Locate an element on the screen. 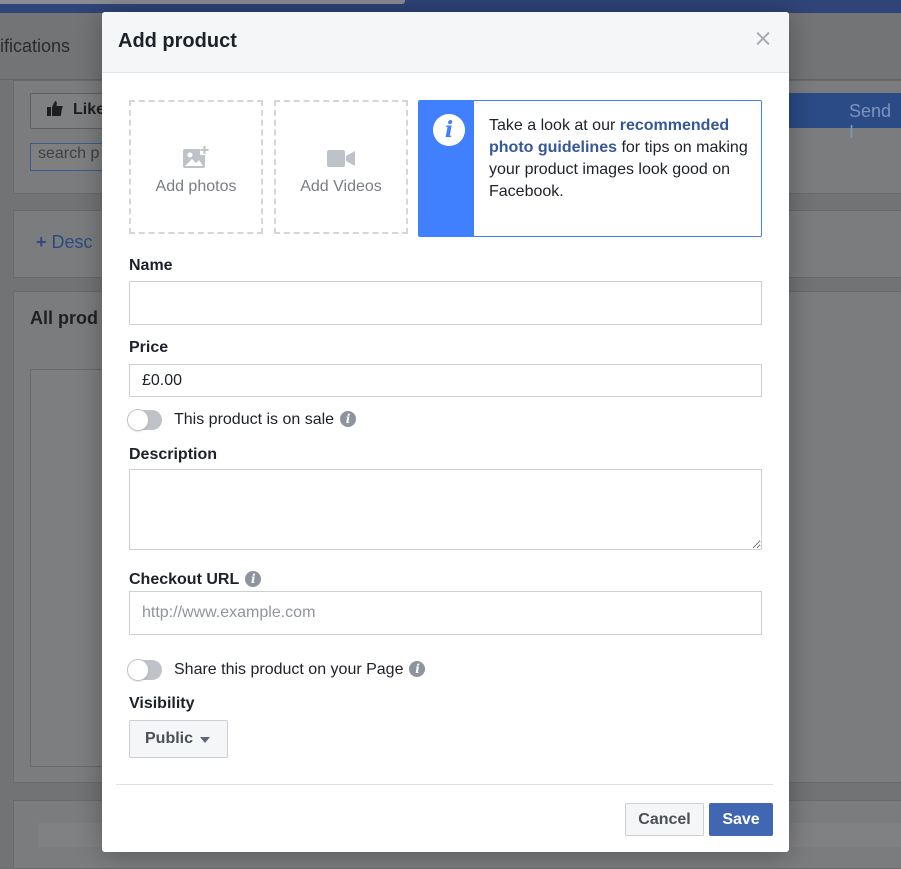  dialog-header: Add product is located at coordinates (445, 42).